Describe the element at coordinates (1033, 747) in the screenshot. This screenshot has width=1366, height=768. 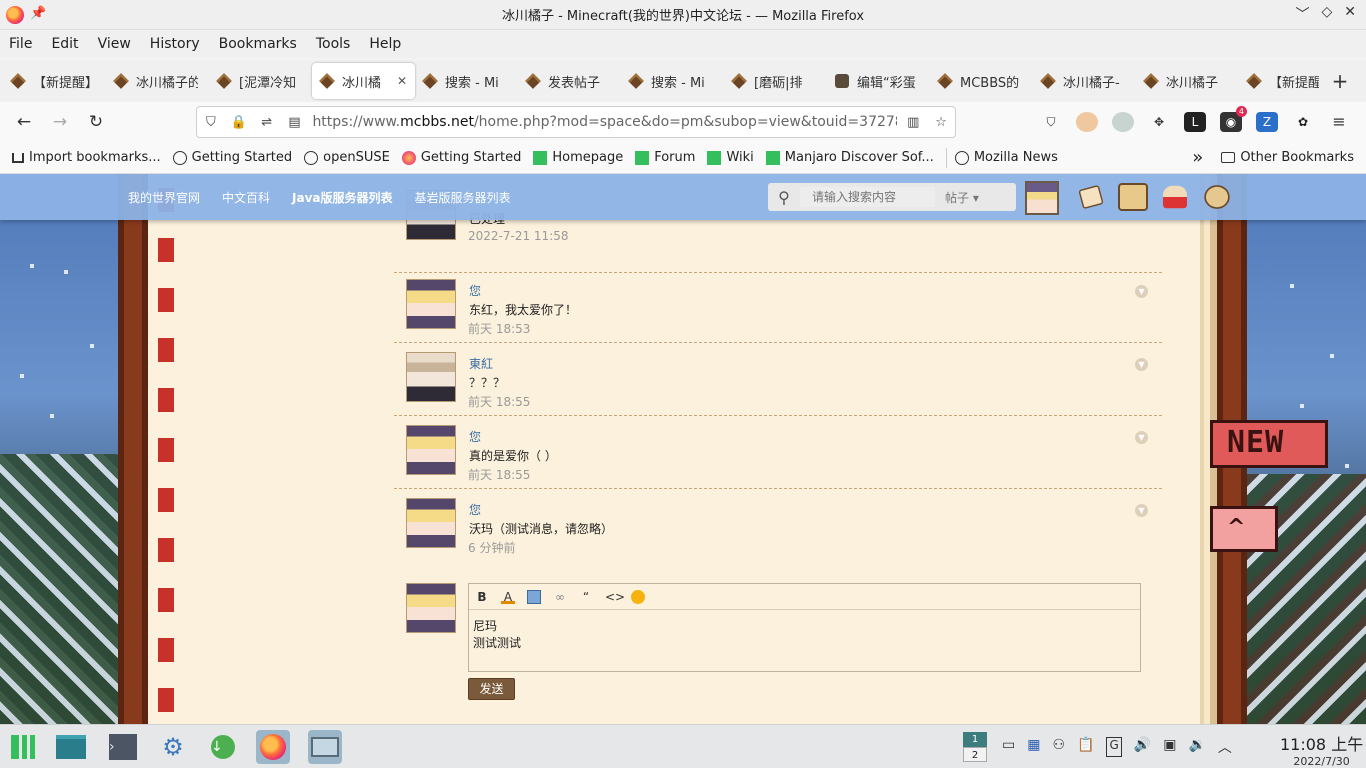
I see `window-list-icon: ▦` at that location.